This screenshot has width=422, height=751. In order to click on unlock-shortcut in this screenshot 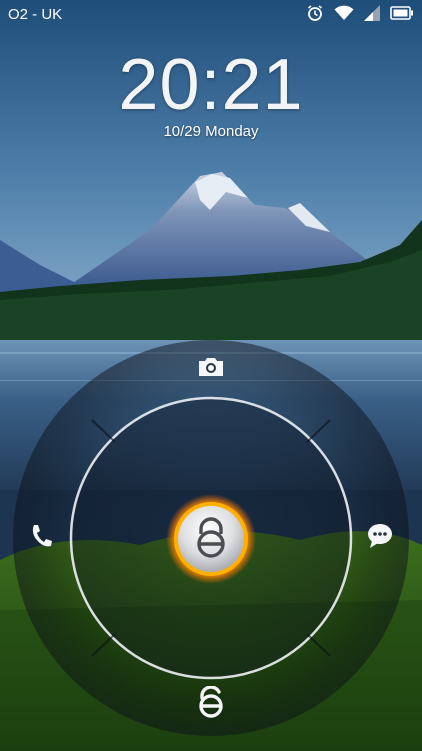, I will do `click(211, 704)`.